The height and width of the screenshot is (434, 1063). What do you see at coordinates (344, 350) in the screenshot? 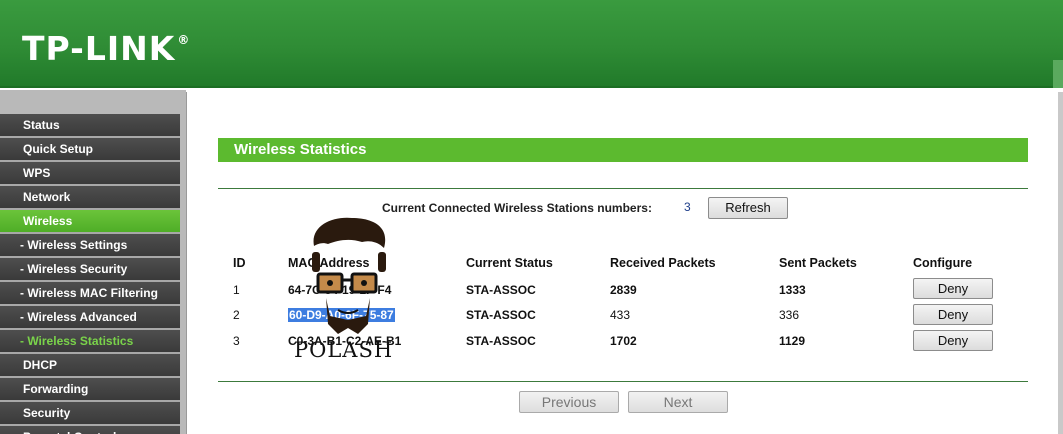
I see `watermark-text: POLASH` at bounding box center [344, 350].